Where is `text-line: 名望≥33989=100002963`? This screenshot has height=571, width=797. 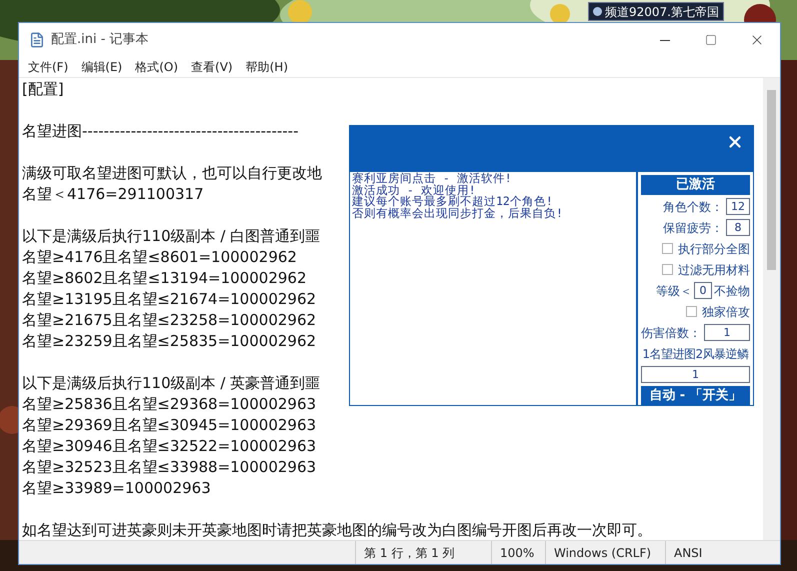 text-line: 名望≥33989=100002963 is located at coordinates (116, 488).